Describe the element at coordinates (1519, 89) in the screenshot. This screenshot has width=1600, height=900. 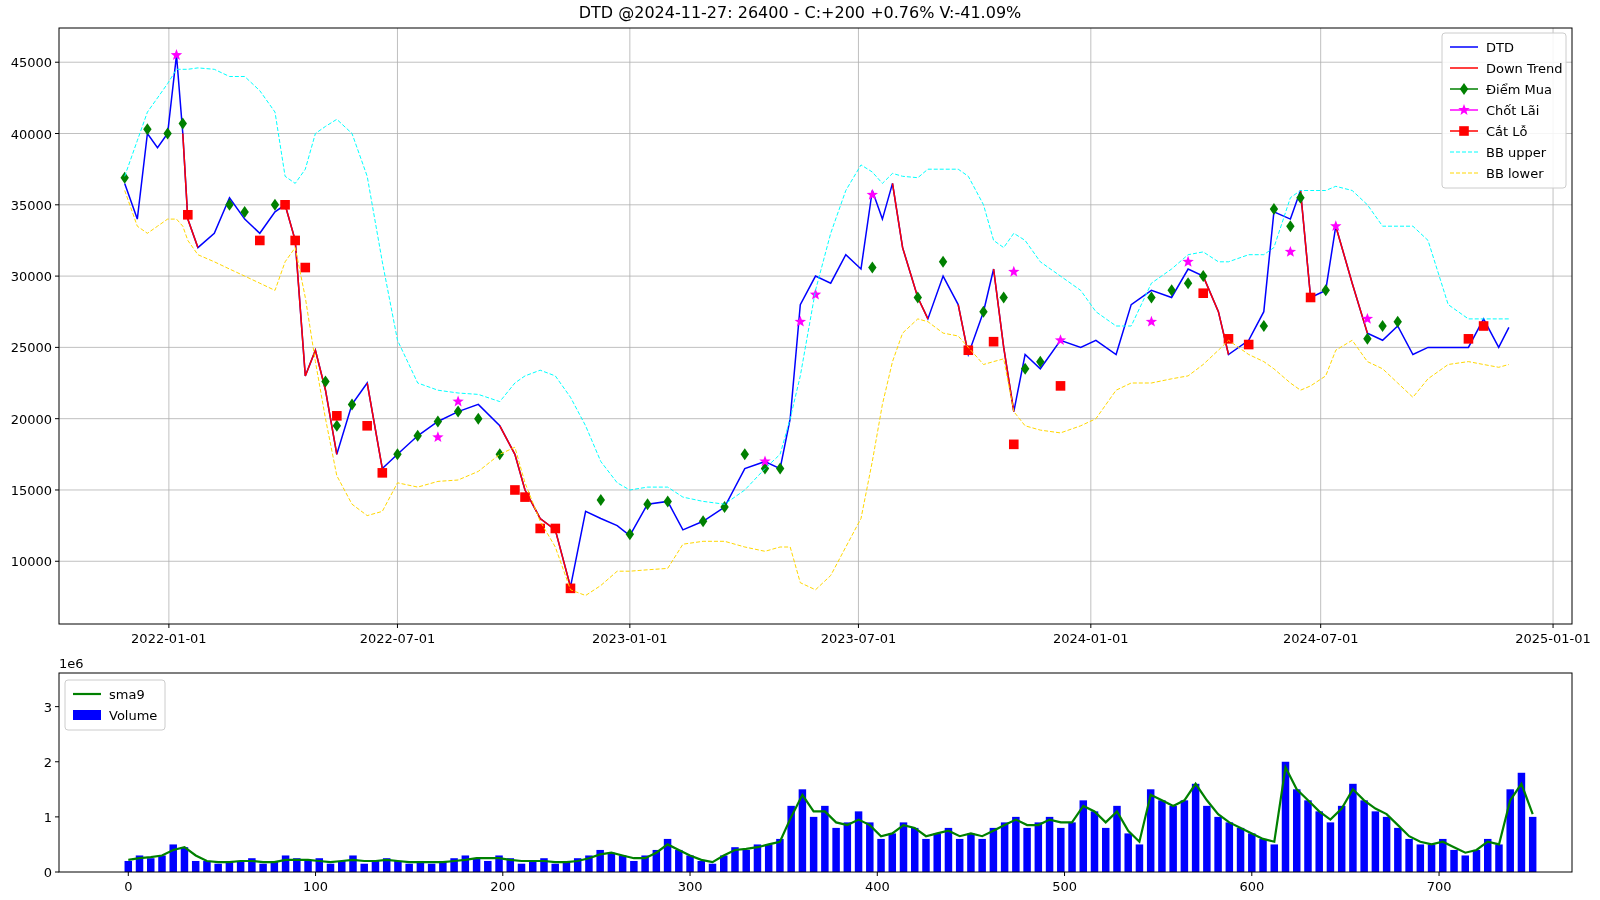
I see `legend-label: Điểm Mua` at that location.